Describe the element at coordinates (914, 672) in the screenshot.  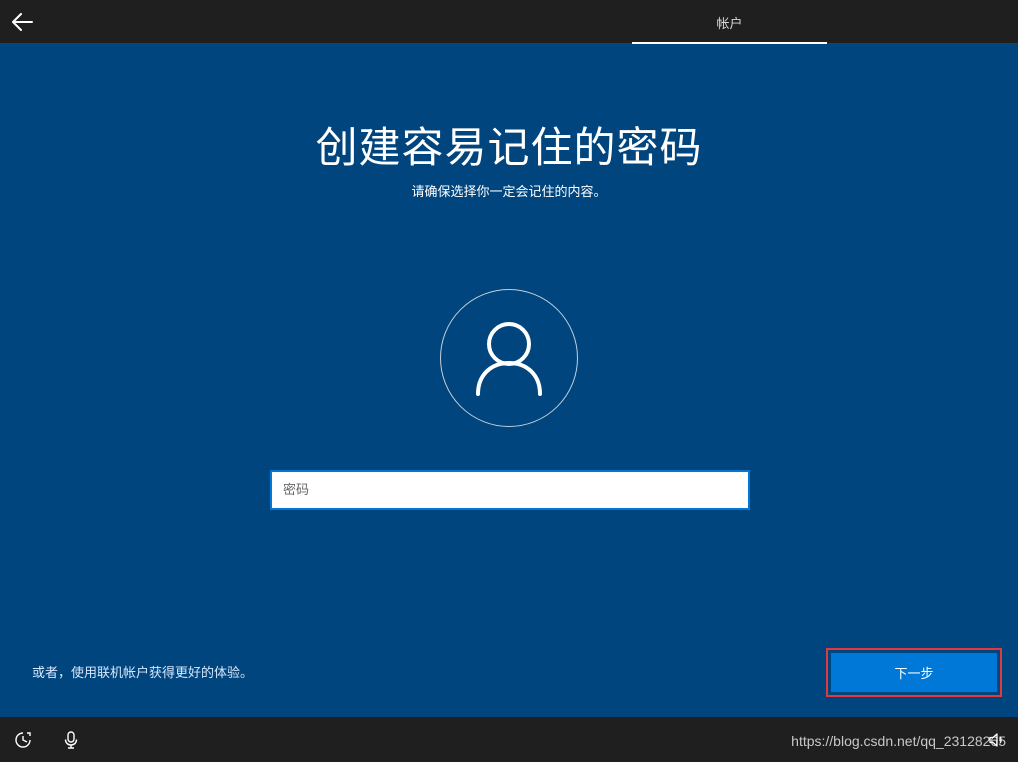
I see `next-button: 下一步` at that location.